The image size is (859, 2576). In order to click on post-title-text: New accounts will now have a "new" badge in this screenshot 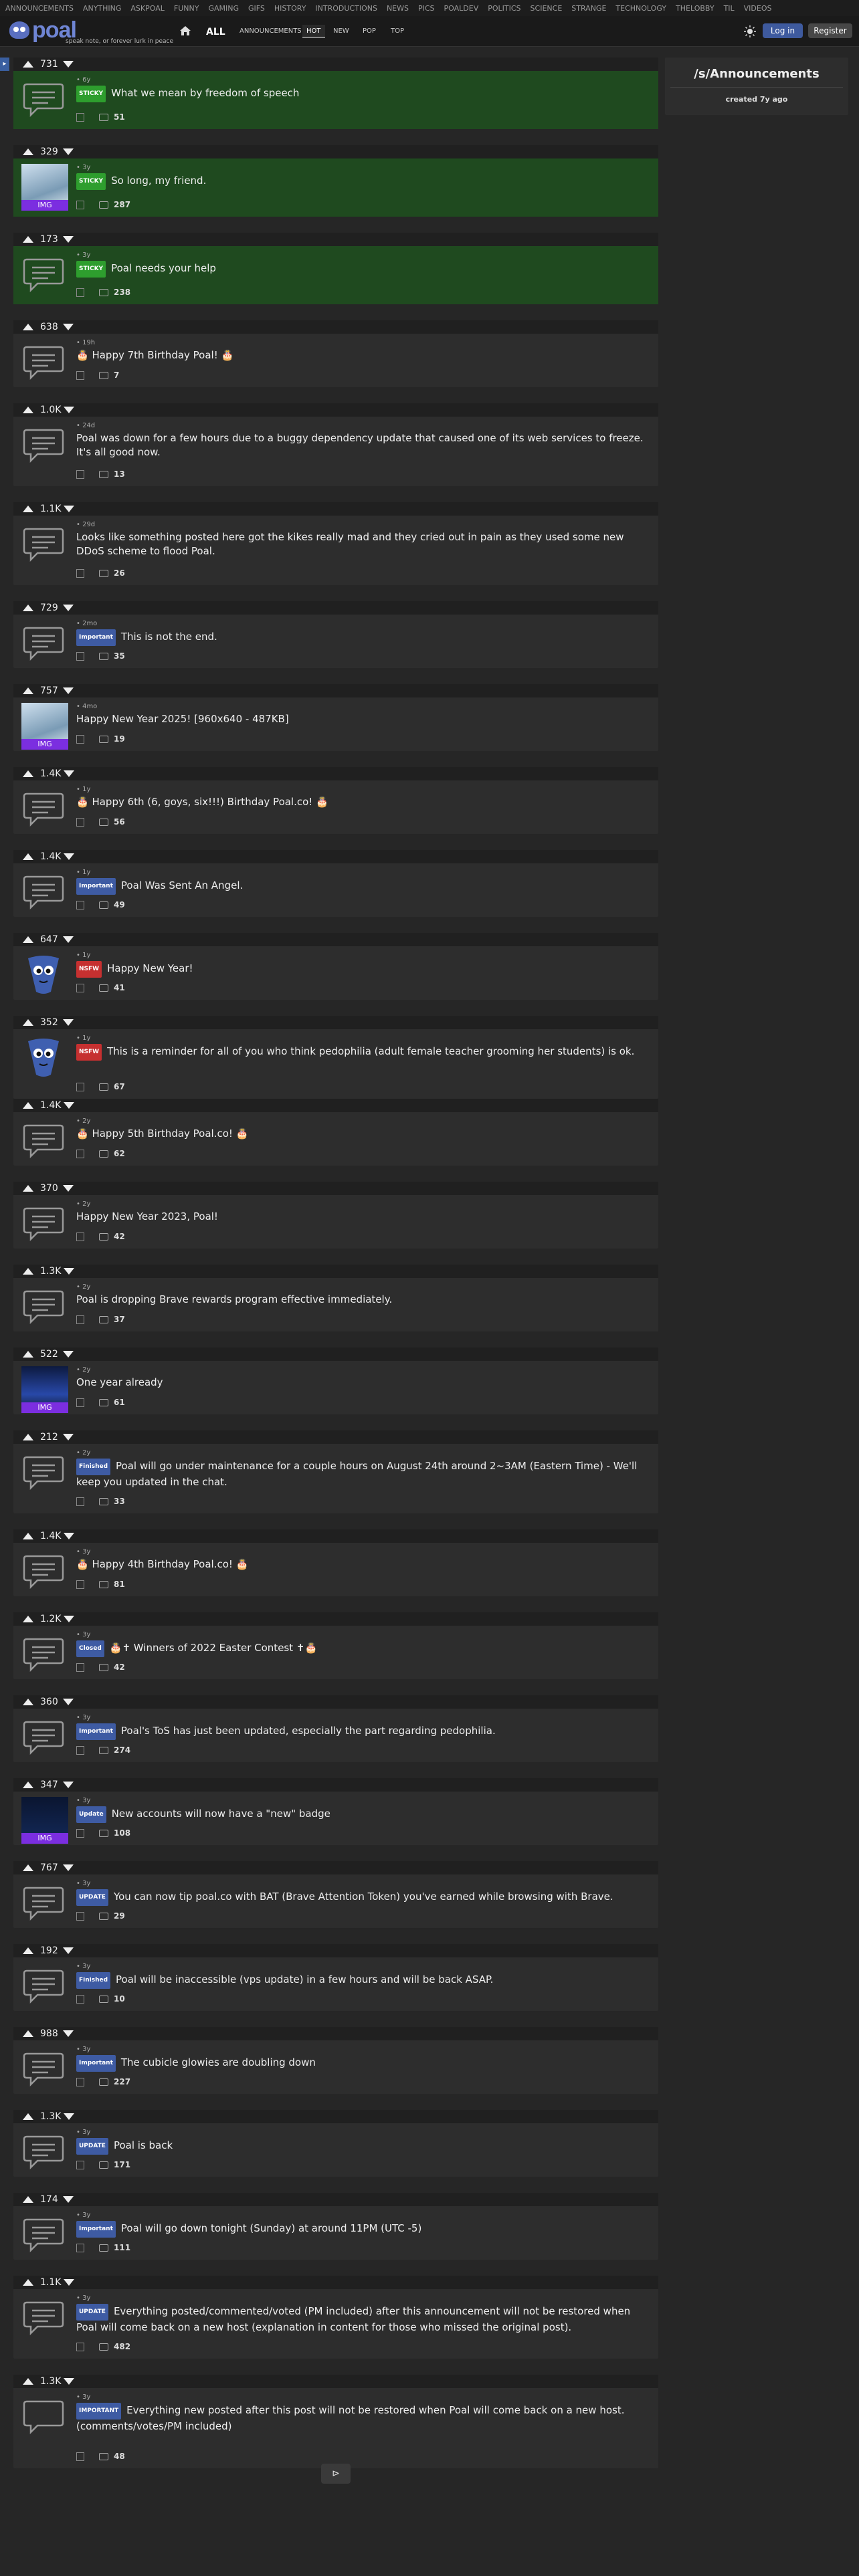, I will do `click(221, 1814)`.